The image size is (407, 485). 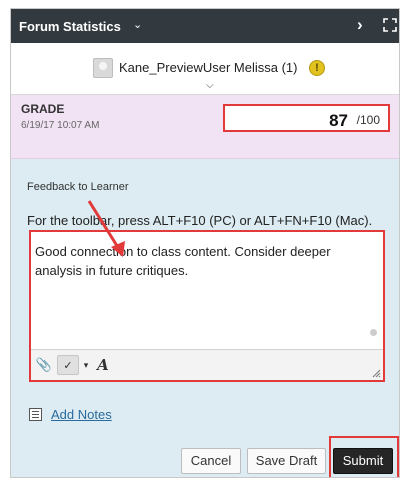 What do you see at coordinates (208, 67) in the screenshot?
I see `user-name: Kane_PreviewUser Melissa (1)` at bounding box center [208, 67].